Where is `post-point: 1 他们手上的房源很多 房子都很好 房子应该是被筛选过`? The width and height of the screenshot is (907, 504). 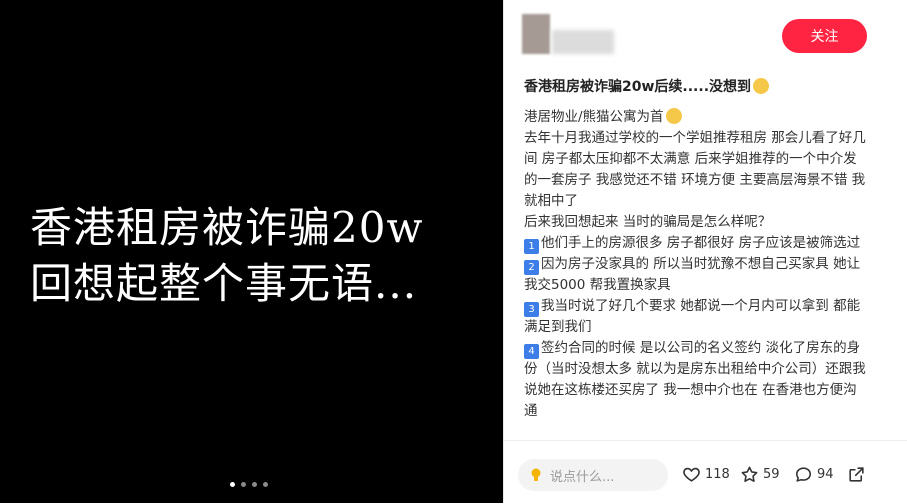 post-point: 1 他们手上的房源很多 房子都很好 房子应该是被筛选过 is located at coordinates (696, 243).